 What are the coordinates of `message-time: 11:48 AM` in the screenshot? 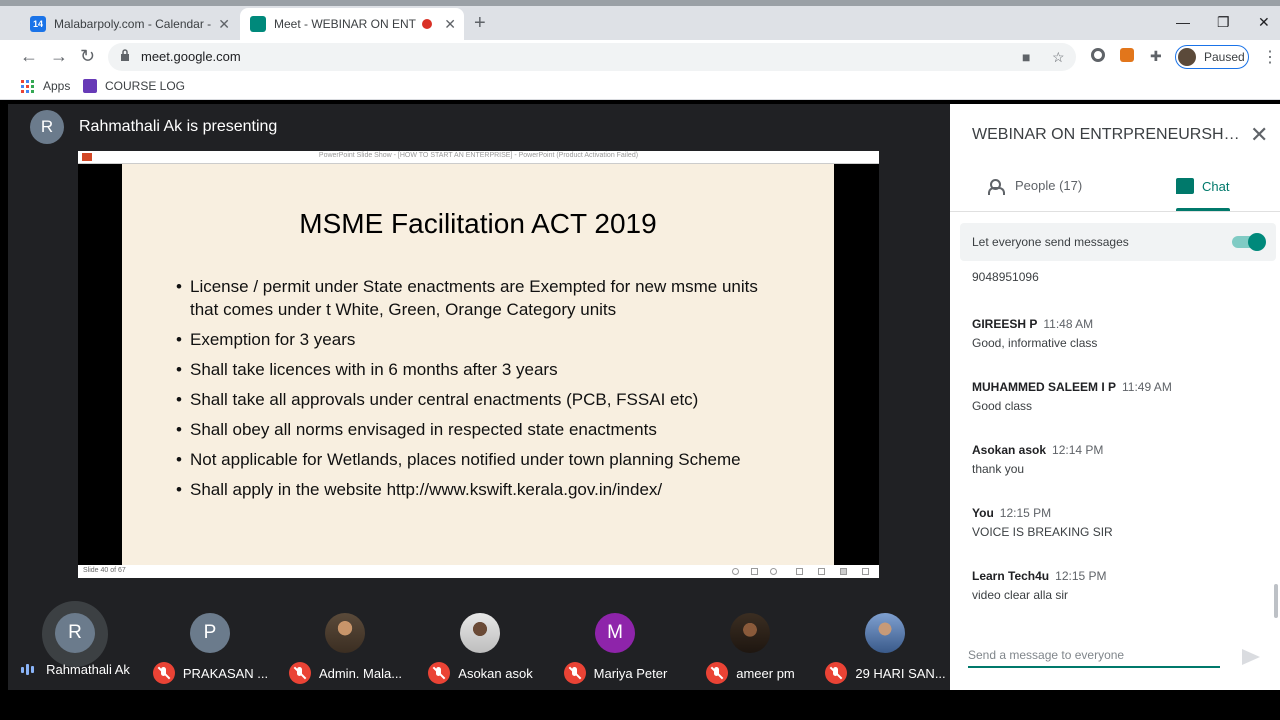 It's located at (1068, 324).